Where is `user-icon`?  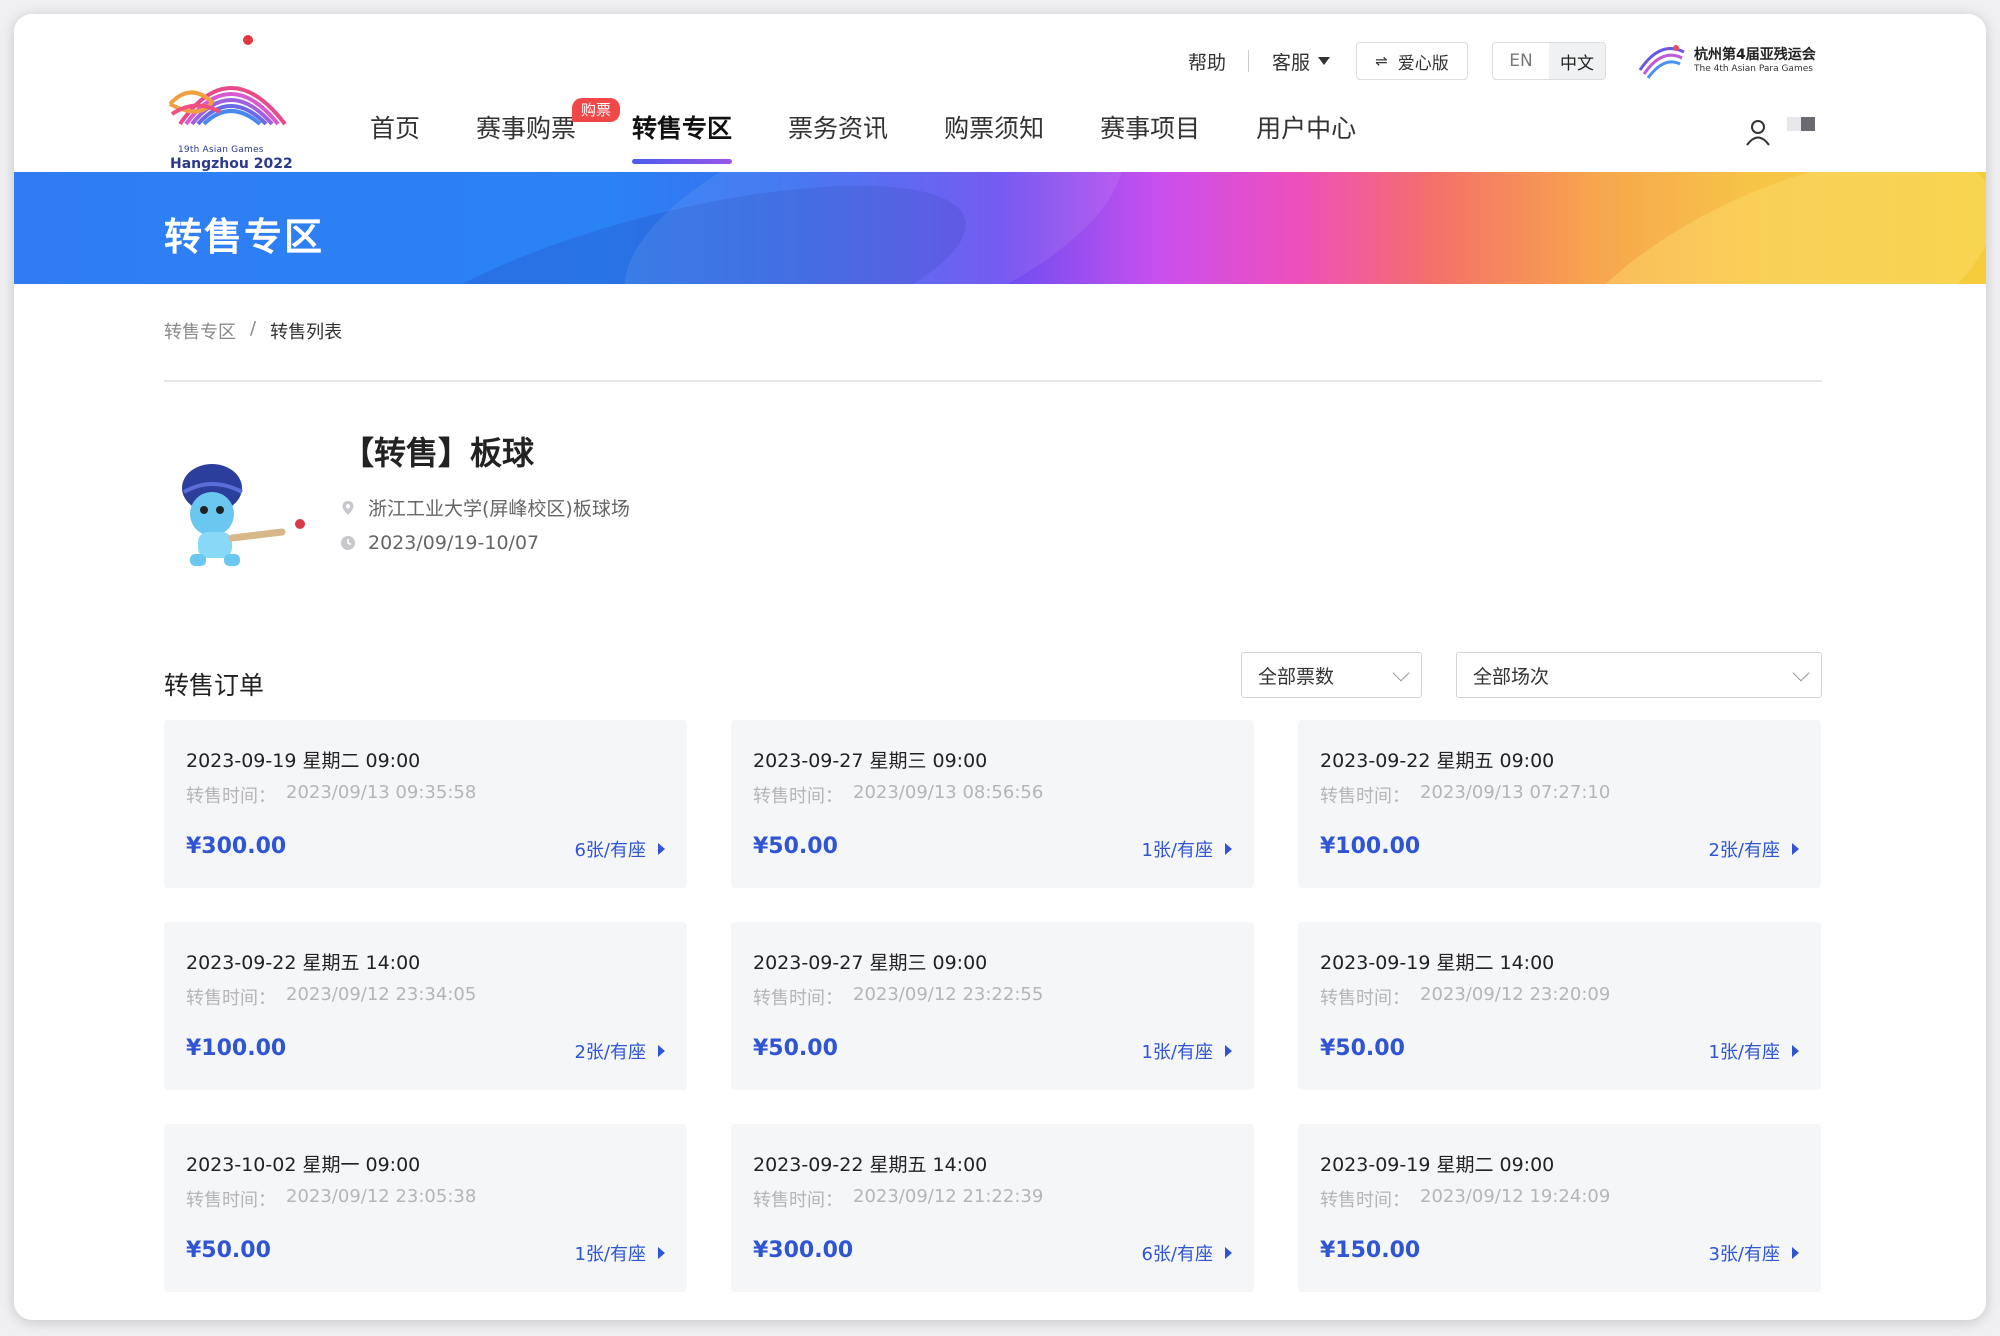 user-icon is located at coordinates (1758, 132).